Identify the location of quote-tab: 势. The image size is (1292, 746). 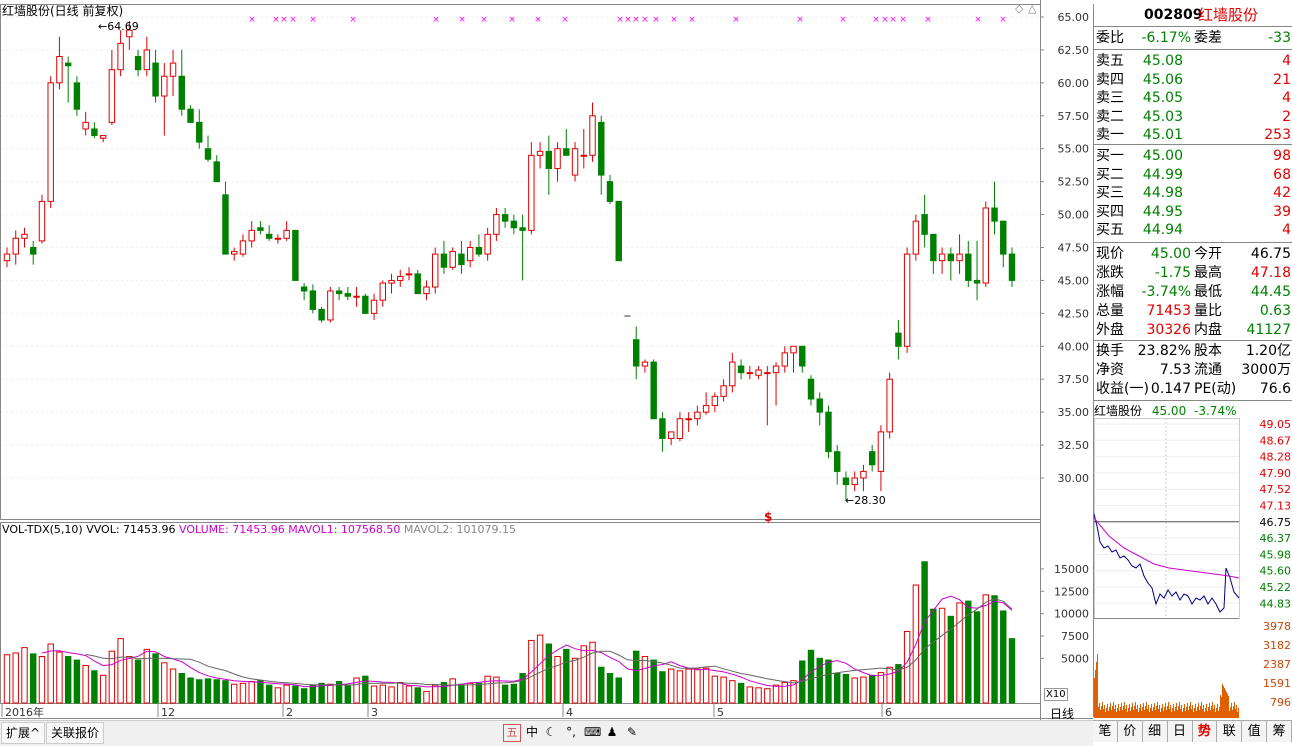
(1205, 731).